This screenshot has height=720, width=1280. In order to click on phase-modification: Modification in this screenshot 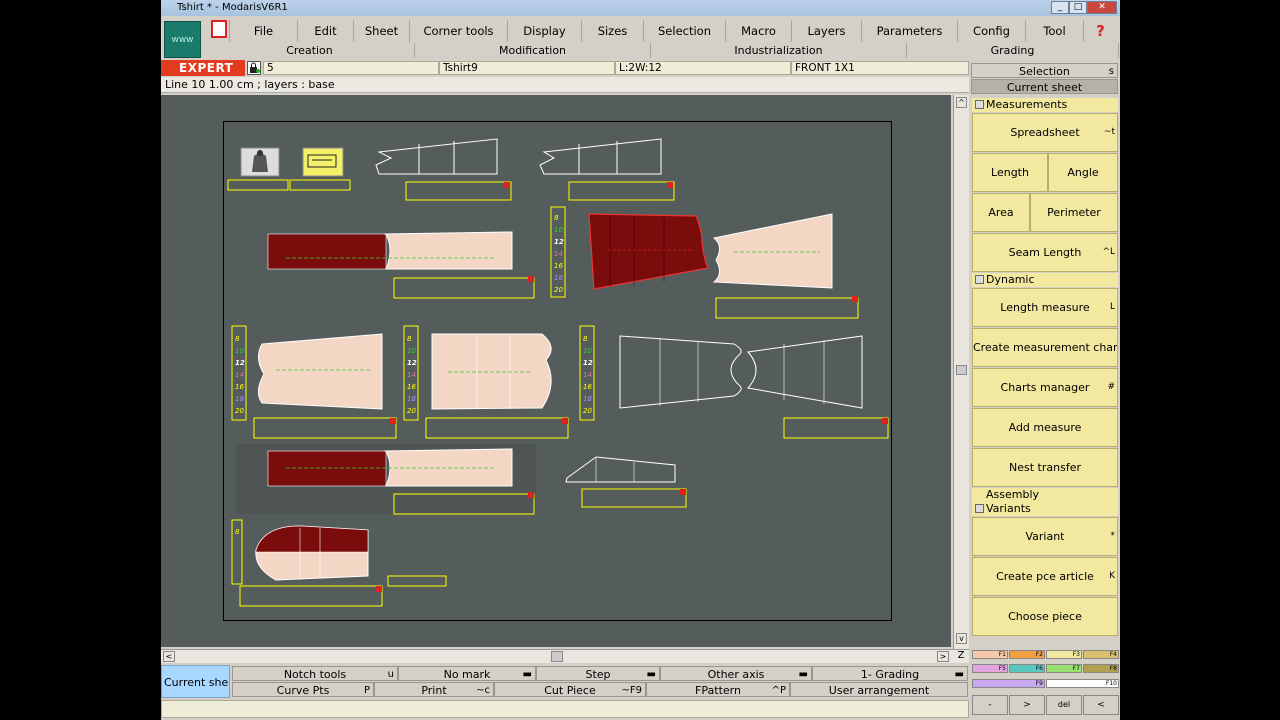, I will do `click(533, 50)`.